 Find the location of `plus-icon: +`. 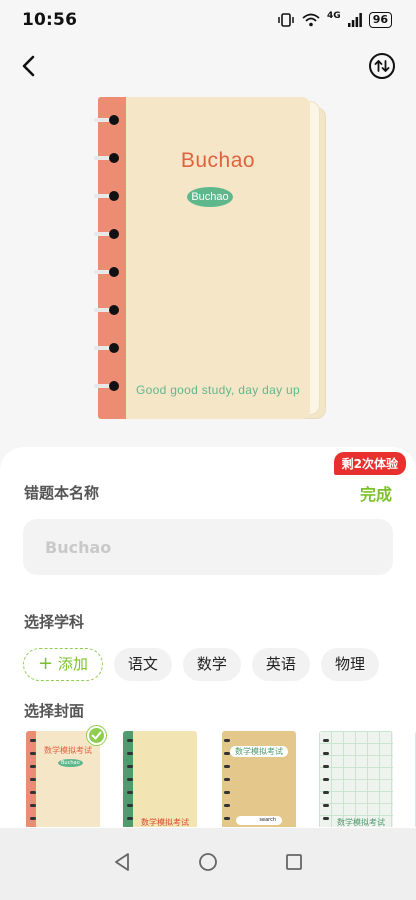

plus-icon: + is located at coordinates (46, 663).